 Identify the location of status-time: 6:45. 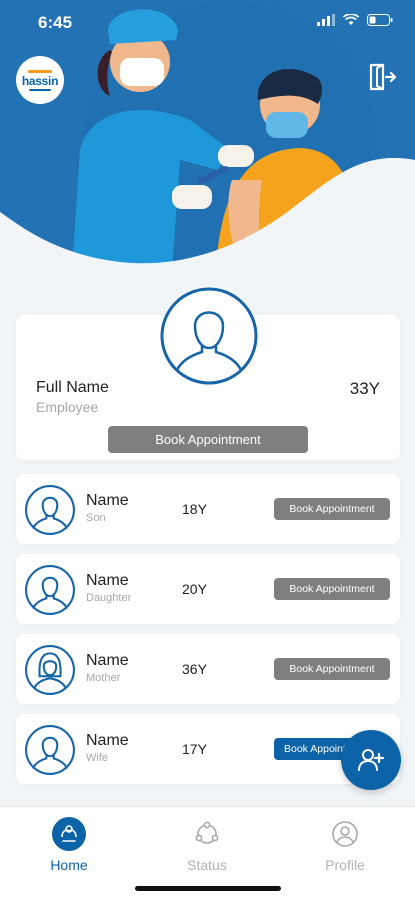
(55, 22).